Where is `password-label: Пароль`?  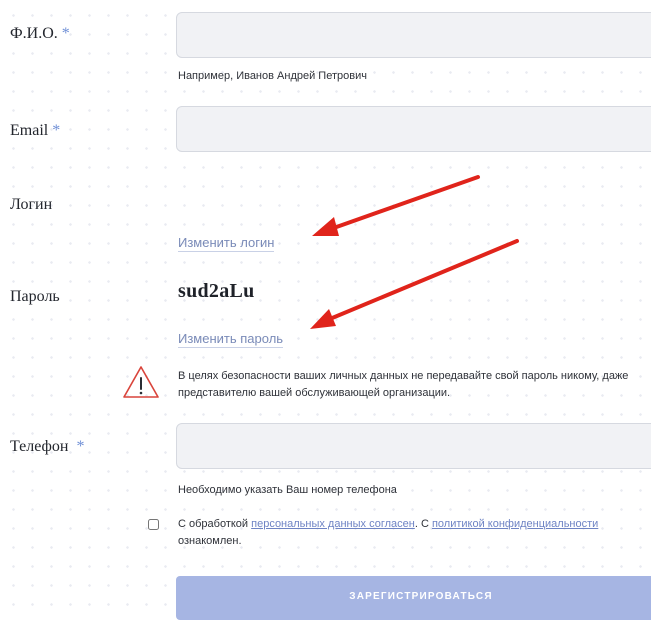 password-label: Пароль is located at coordinates (35, 296).